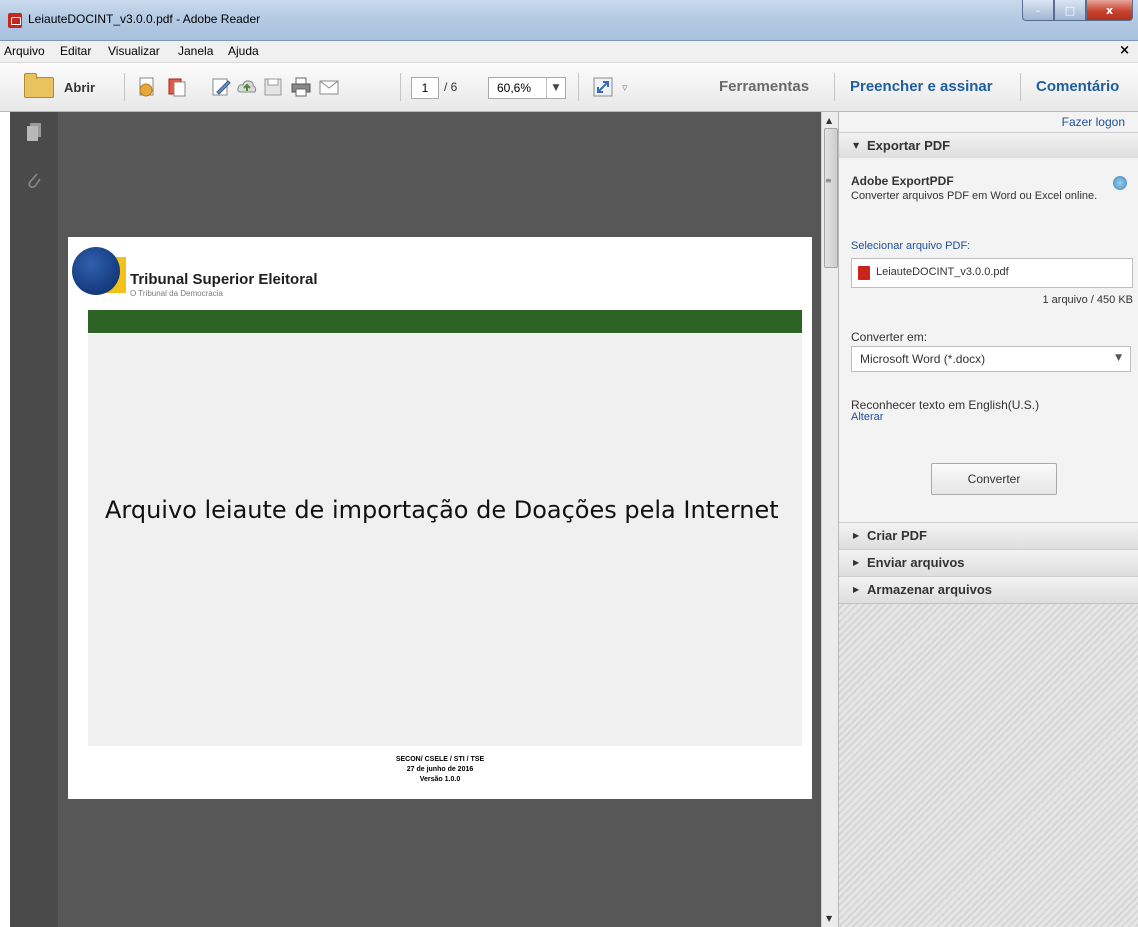  What do you see at coordinates (1124, 50) in the screenshot?
I see `close-document-icon: ×` at bounding box center [1124, 50].